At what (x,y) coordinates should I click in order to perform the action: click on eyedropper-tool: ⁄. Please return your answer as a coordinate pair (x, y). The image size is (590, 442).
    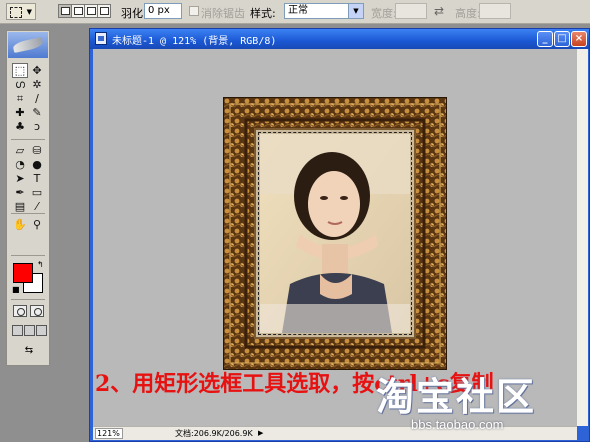
    Looking at the image, I should click on (37, 206).